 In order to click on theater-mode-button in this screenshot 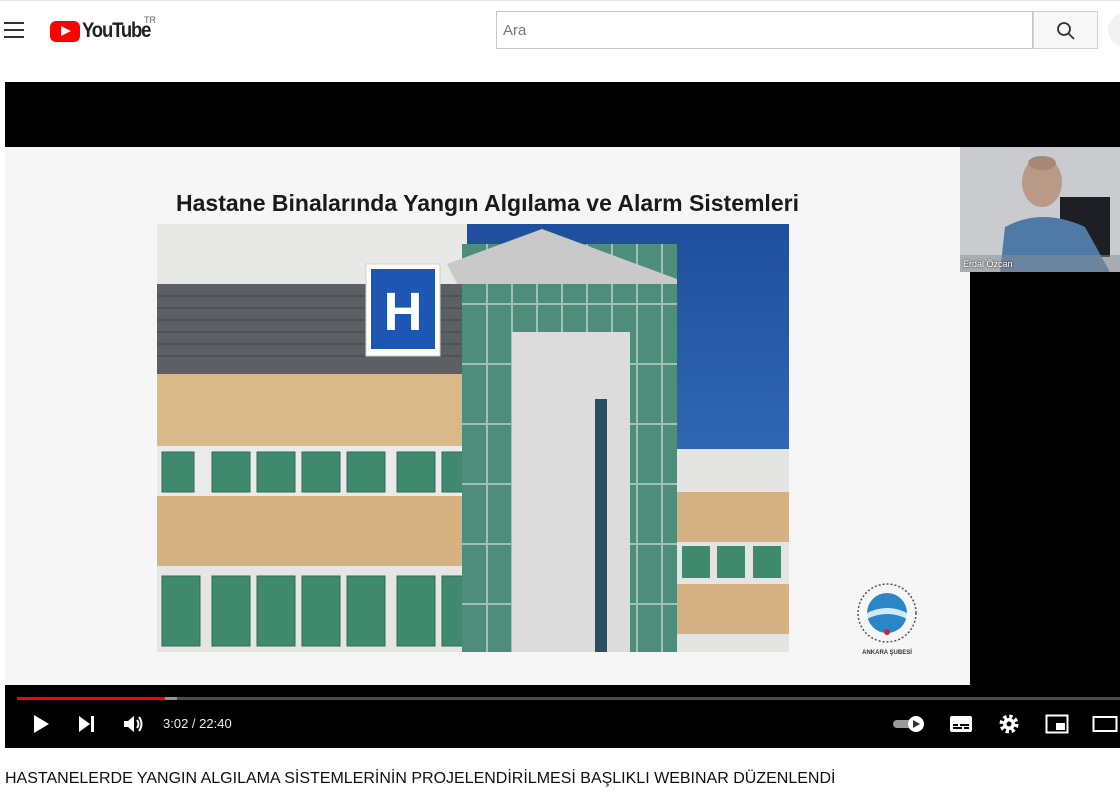, I will do `click(1105, 726)`.